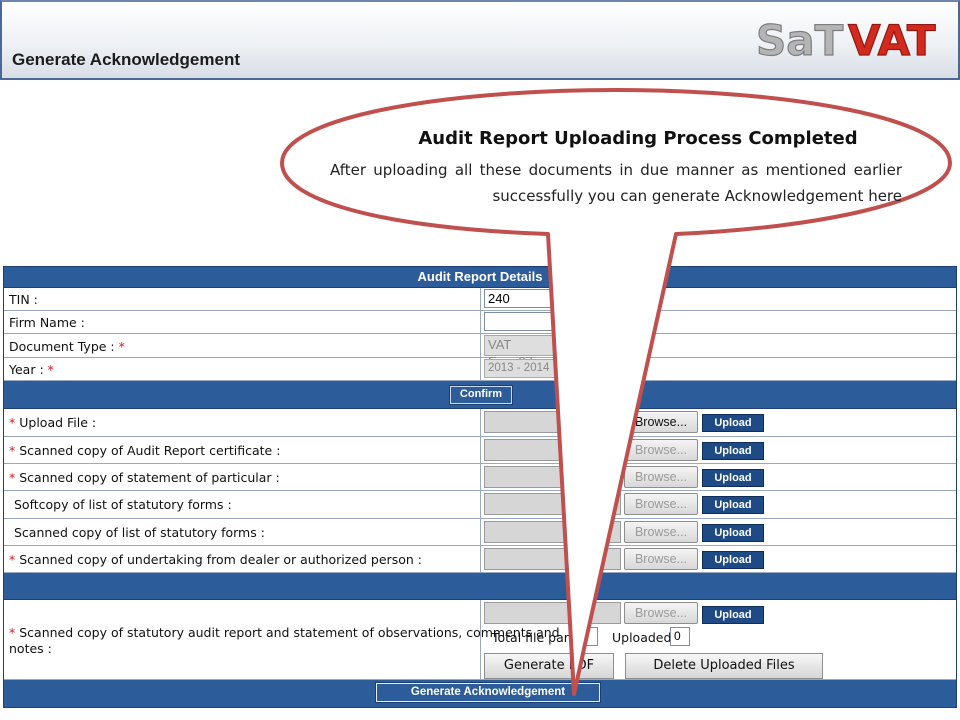 The width and height of the screenshot is (960, 720). I want to click on header-banner: Generate Acknowledgement SaT VAT, so click(480, 40).